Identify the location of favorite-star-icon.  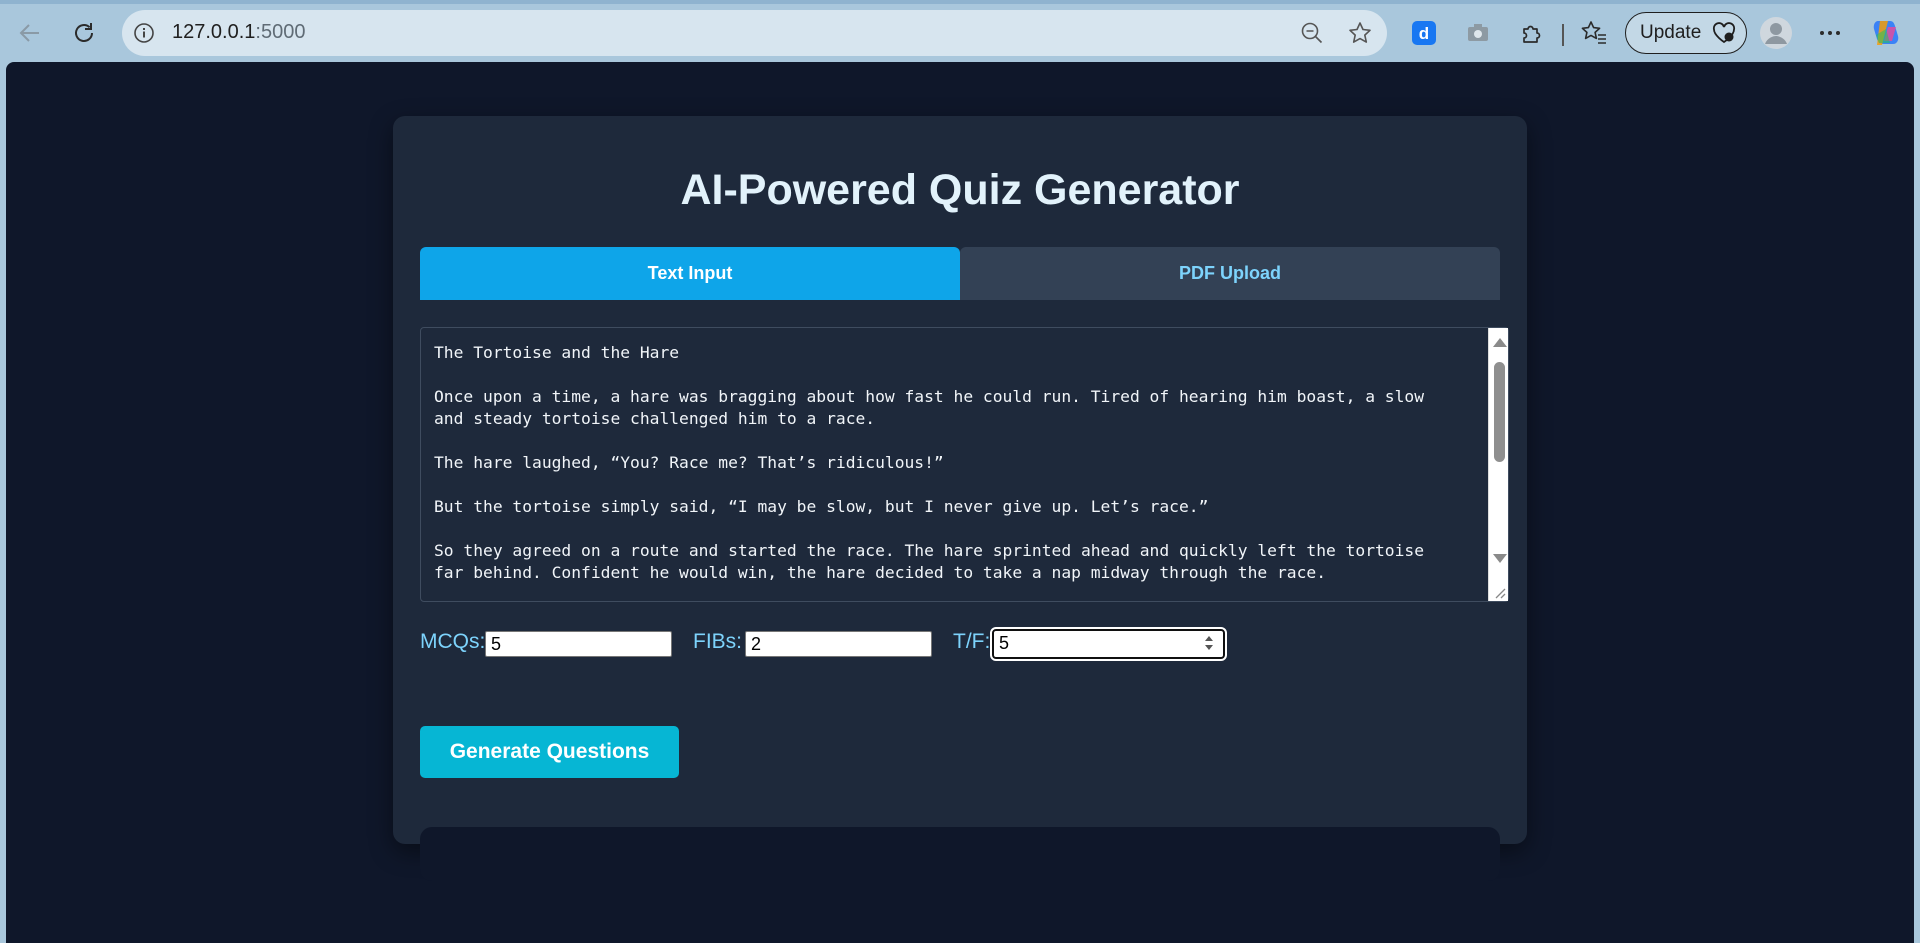
(1360, 33).